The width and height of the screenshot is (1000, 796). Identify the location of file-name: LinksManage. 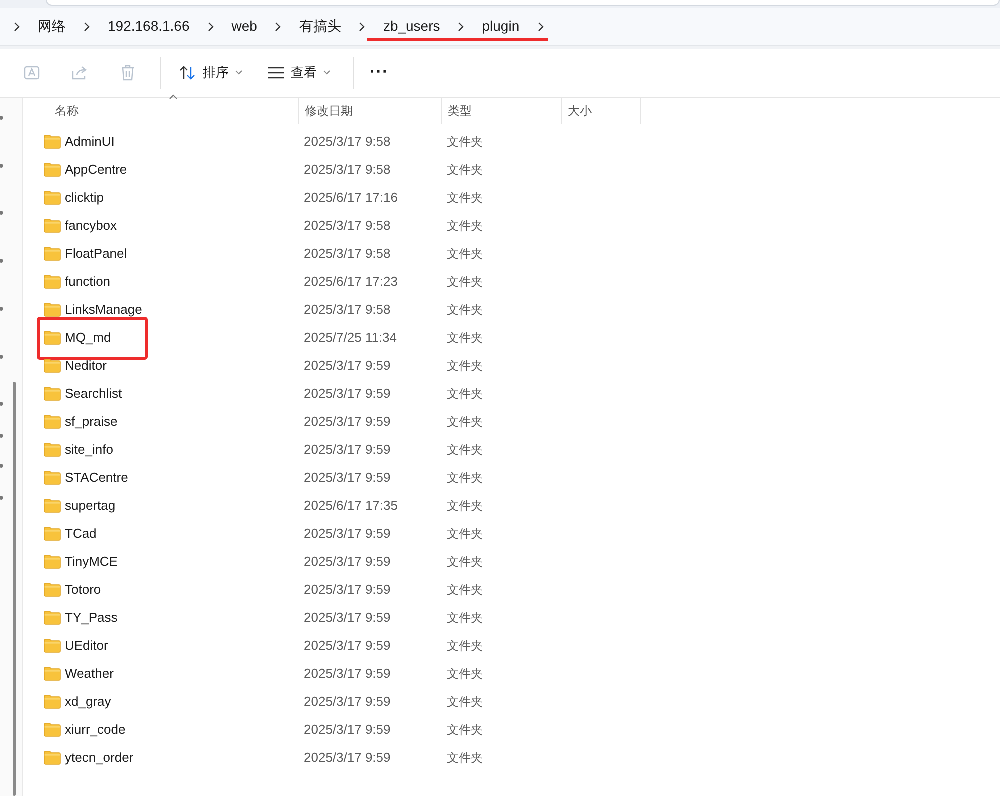
(103, 310).